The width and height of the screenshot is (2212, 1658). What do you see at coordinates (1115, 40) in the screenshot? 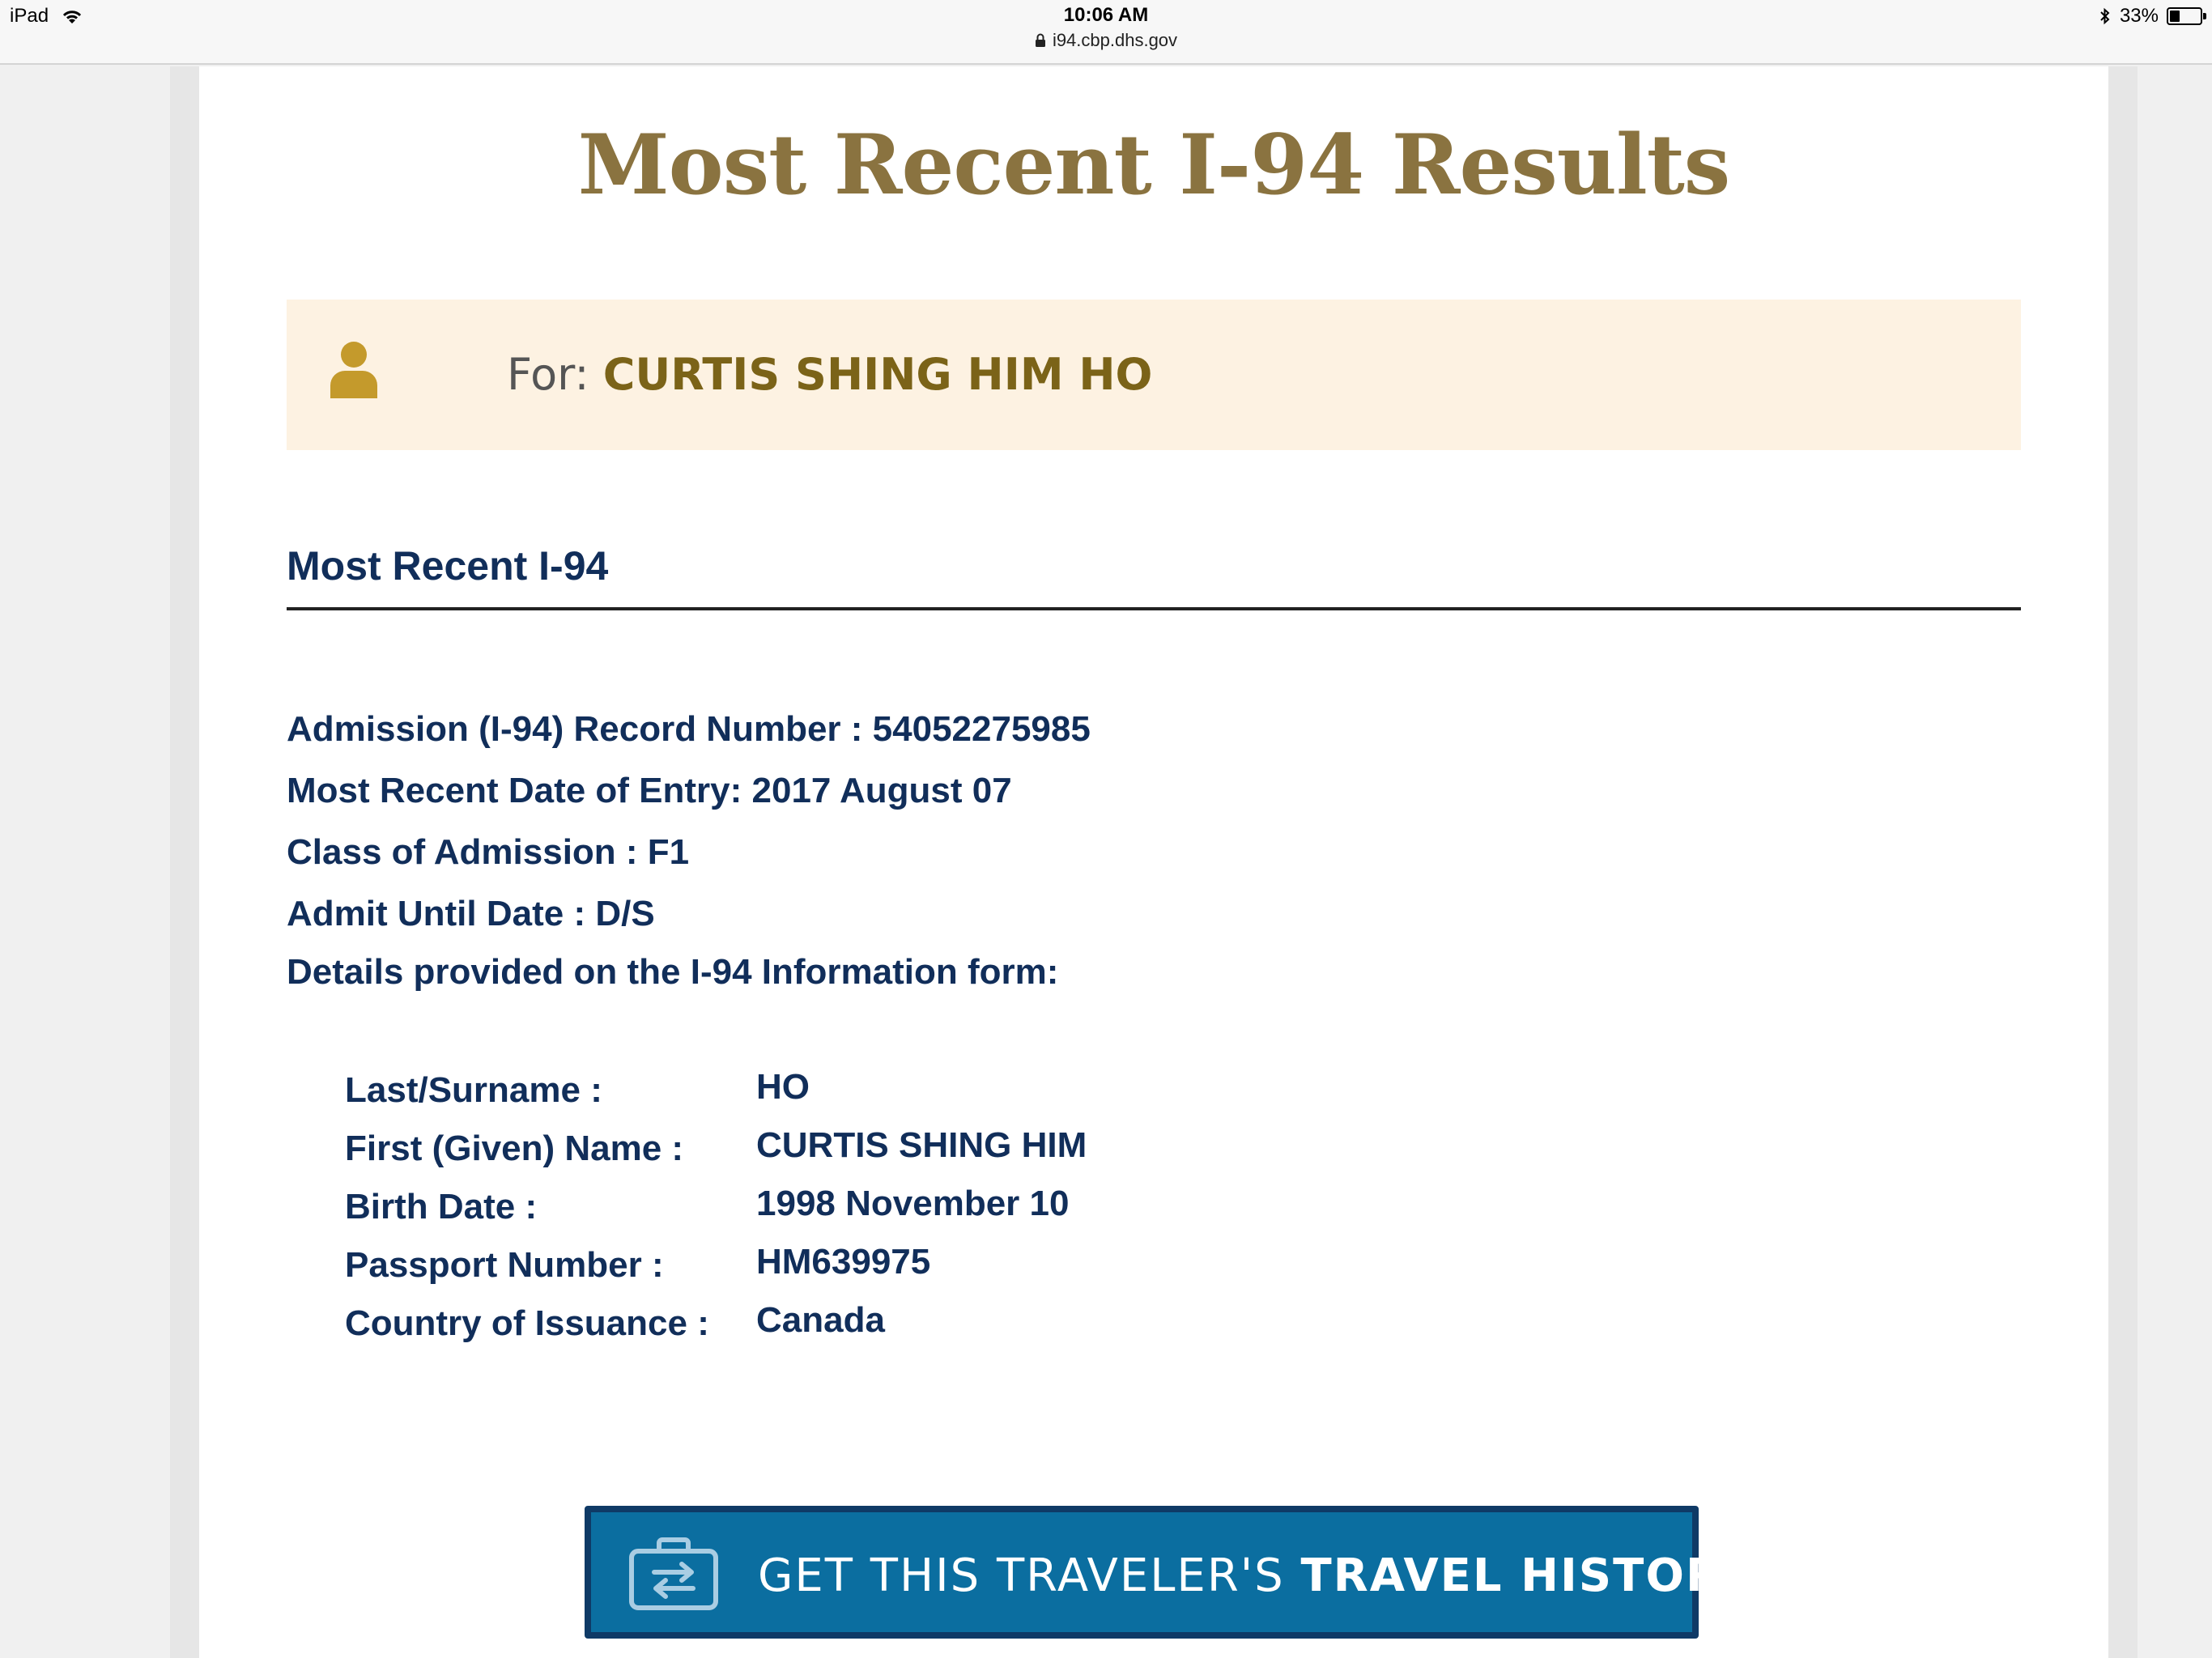
I see `url-text: i94.cbp.dhs.gov` at bounding box center [1115, 40].